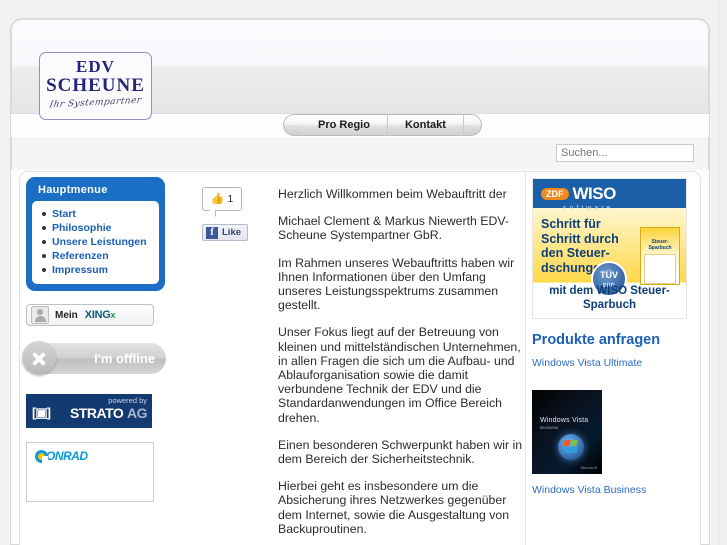 The image size is (727, 545). I want to click on wiso-subbrand-label: software, so click(588, 208).